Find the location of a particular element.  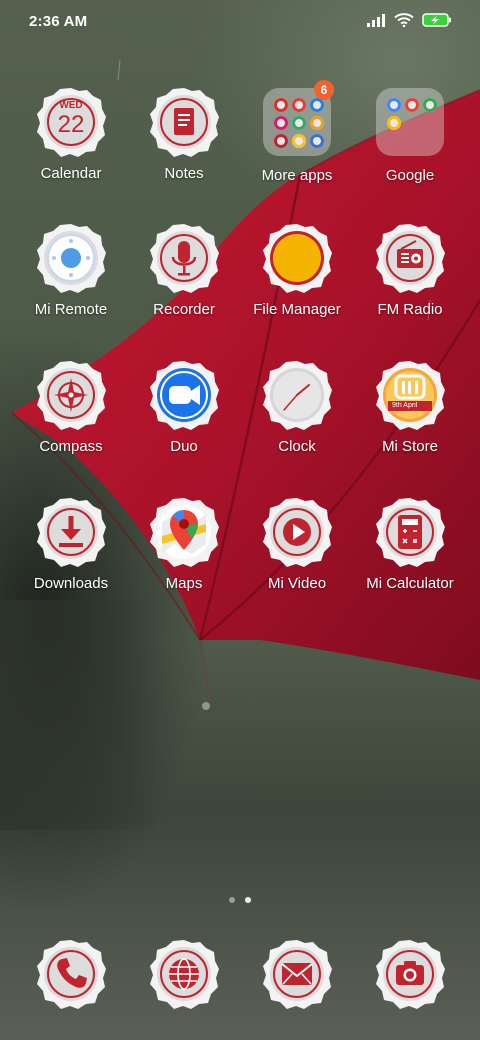

globe-icon is located at coordinates (184, 974).